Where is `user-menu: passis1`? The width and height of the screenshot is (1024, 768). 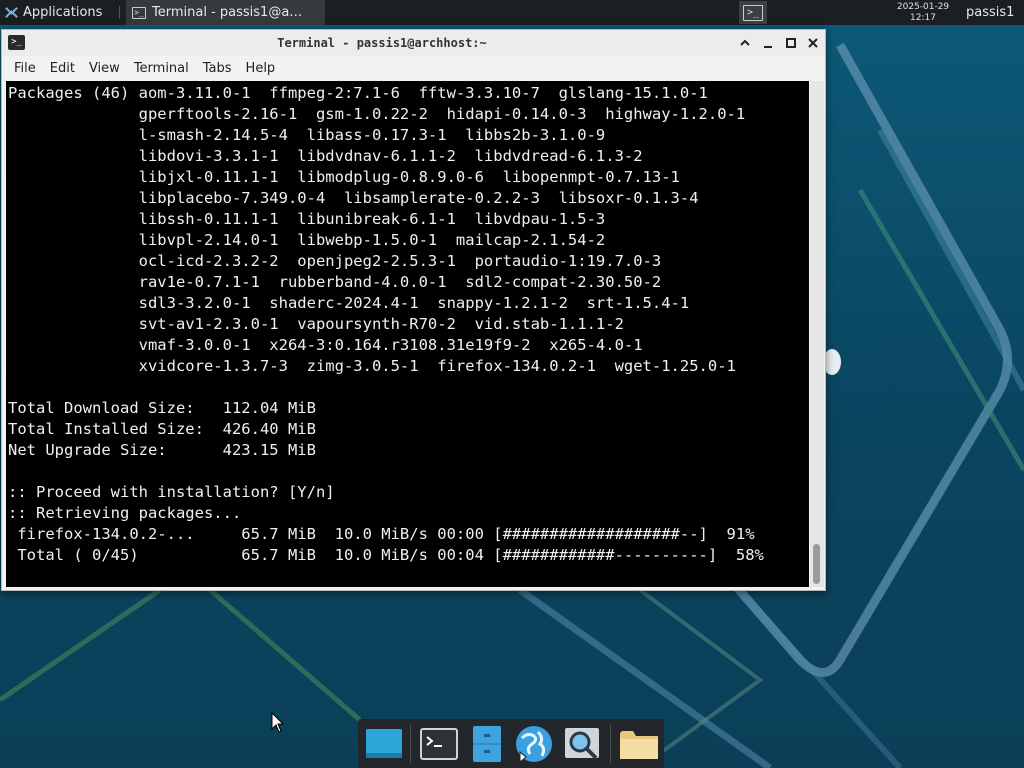 user-menu: passis1 is located at coordinates (990, 12).